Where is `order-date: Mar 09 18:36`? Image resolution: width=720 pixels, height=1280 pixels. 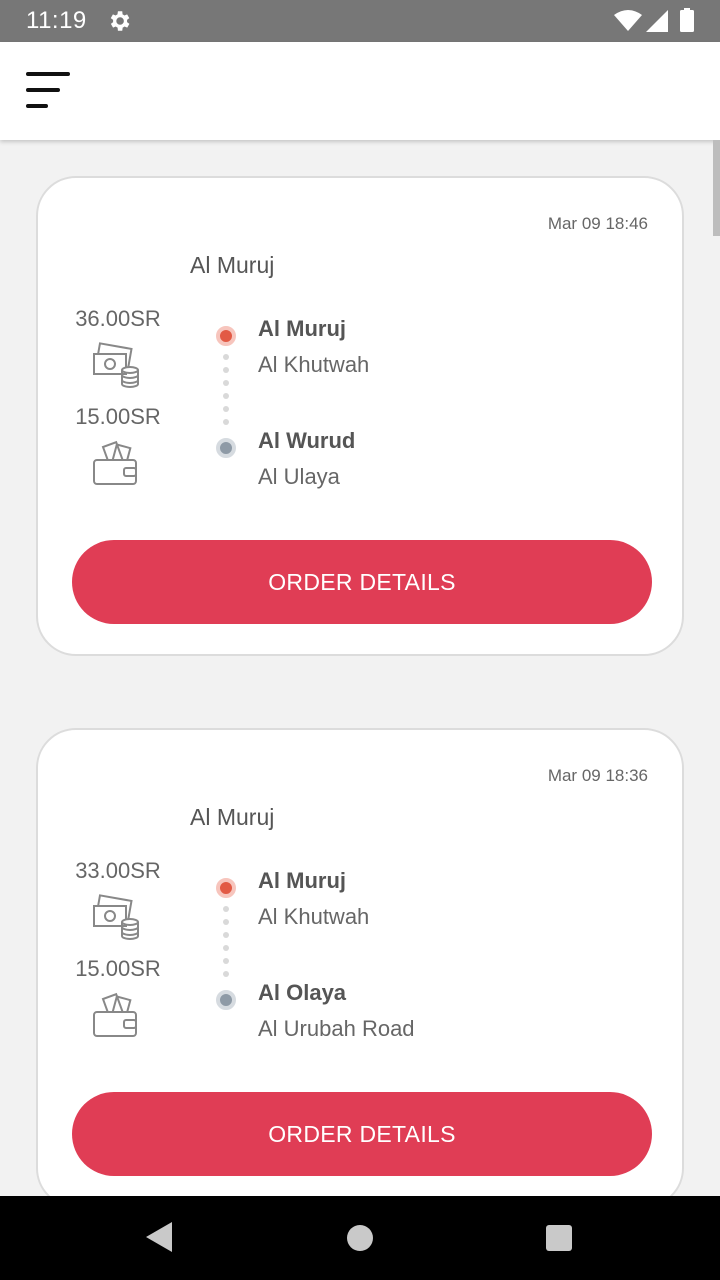 order-date: Mar 09 18:36 is located at coordinates (597, 775).